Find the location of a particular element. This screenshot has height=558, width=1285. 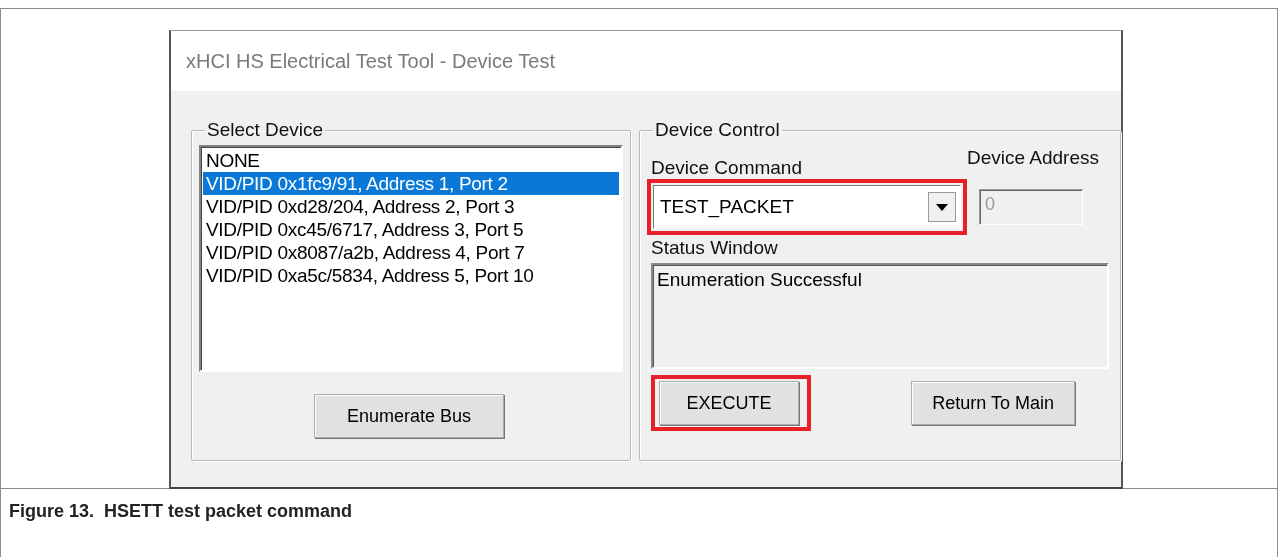

figure-caption: Figure 13. HSETT test packet command is located at coordinates (181, 511).